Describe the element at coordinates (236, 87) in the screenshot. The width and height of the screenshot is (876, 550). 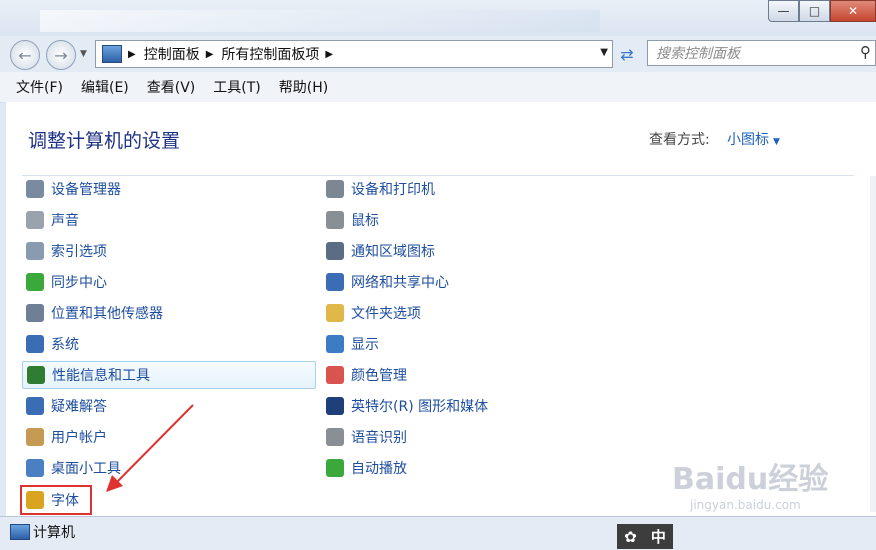
I see `menu-tools: 工具(T)` at that location.